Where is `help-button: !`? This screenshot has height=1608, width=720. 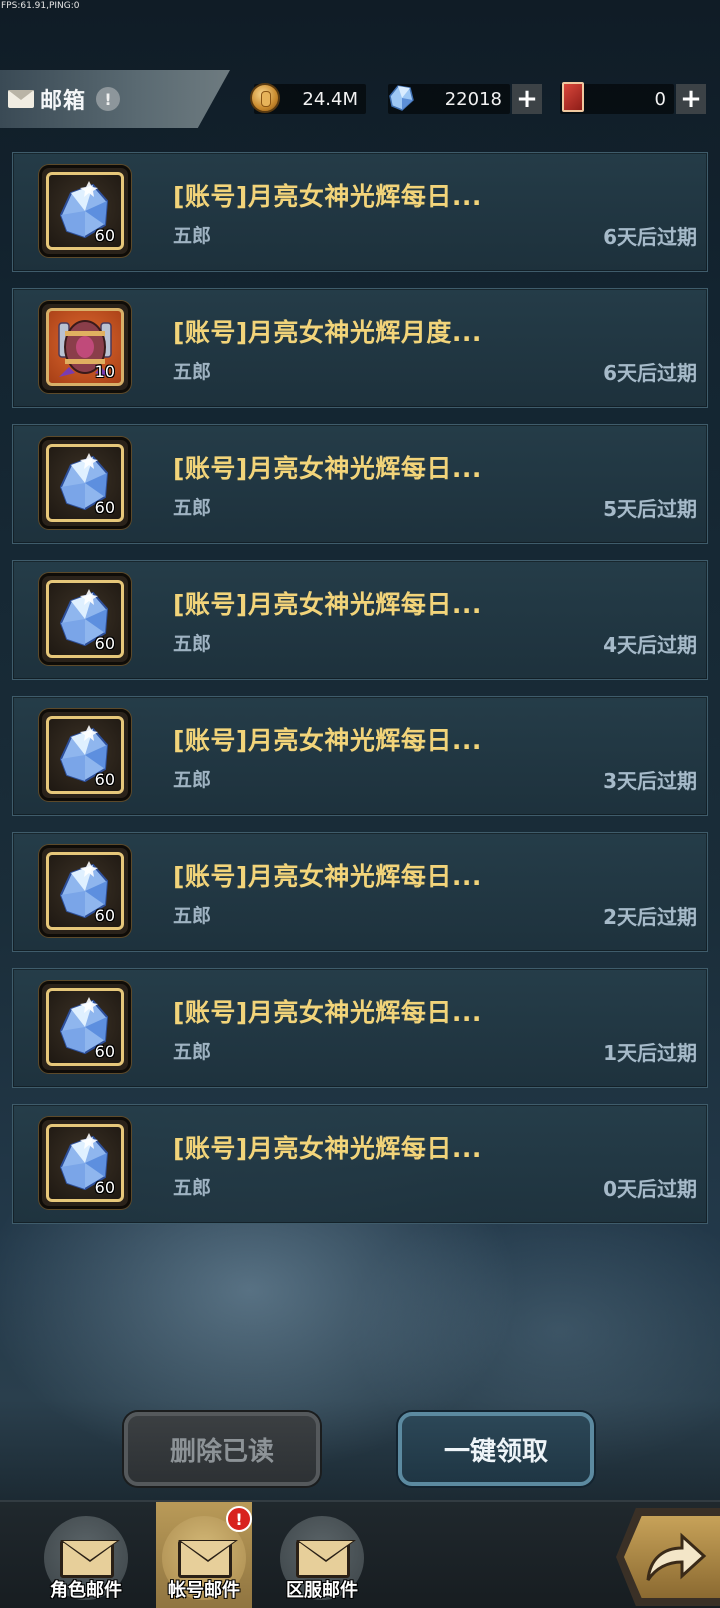
help-button: ! is located at coordinates (108, 99).